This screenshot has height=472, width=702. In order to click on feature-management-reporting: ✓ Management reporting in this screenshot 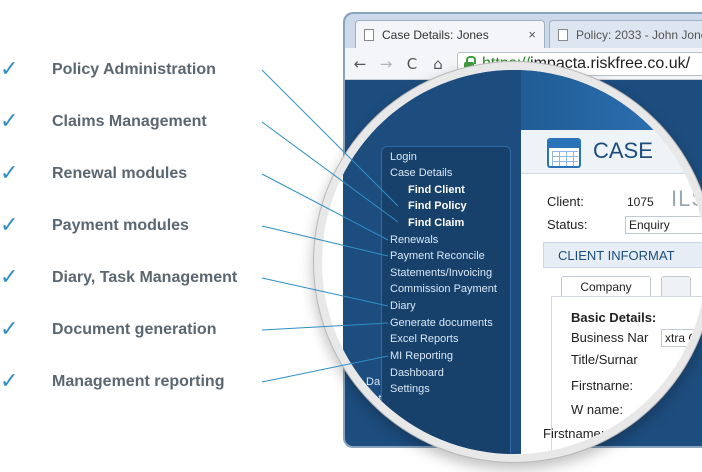, I will do `click(112, 382)`.